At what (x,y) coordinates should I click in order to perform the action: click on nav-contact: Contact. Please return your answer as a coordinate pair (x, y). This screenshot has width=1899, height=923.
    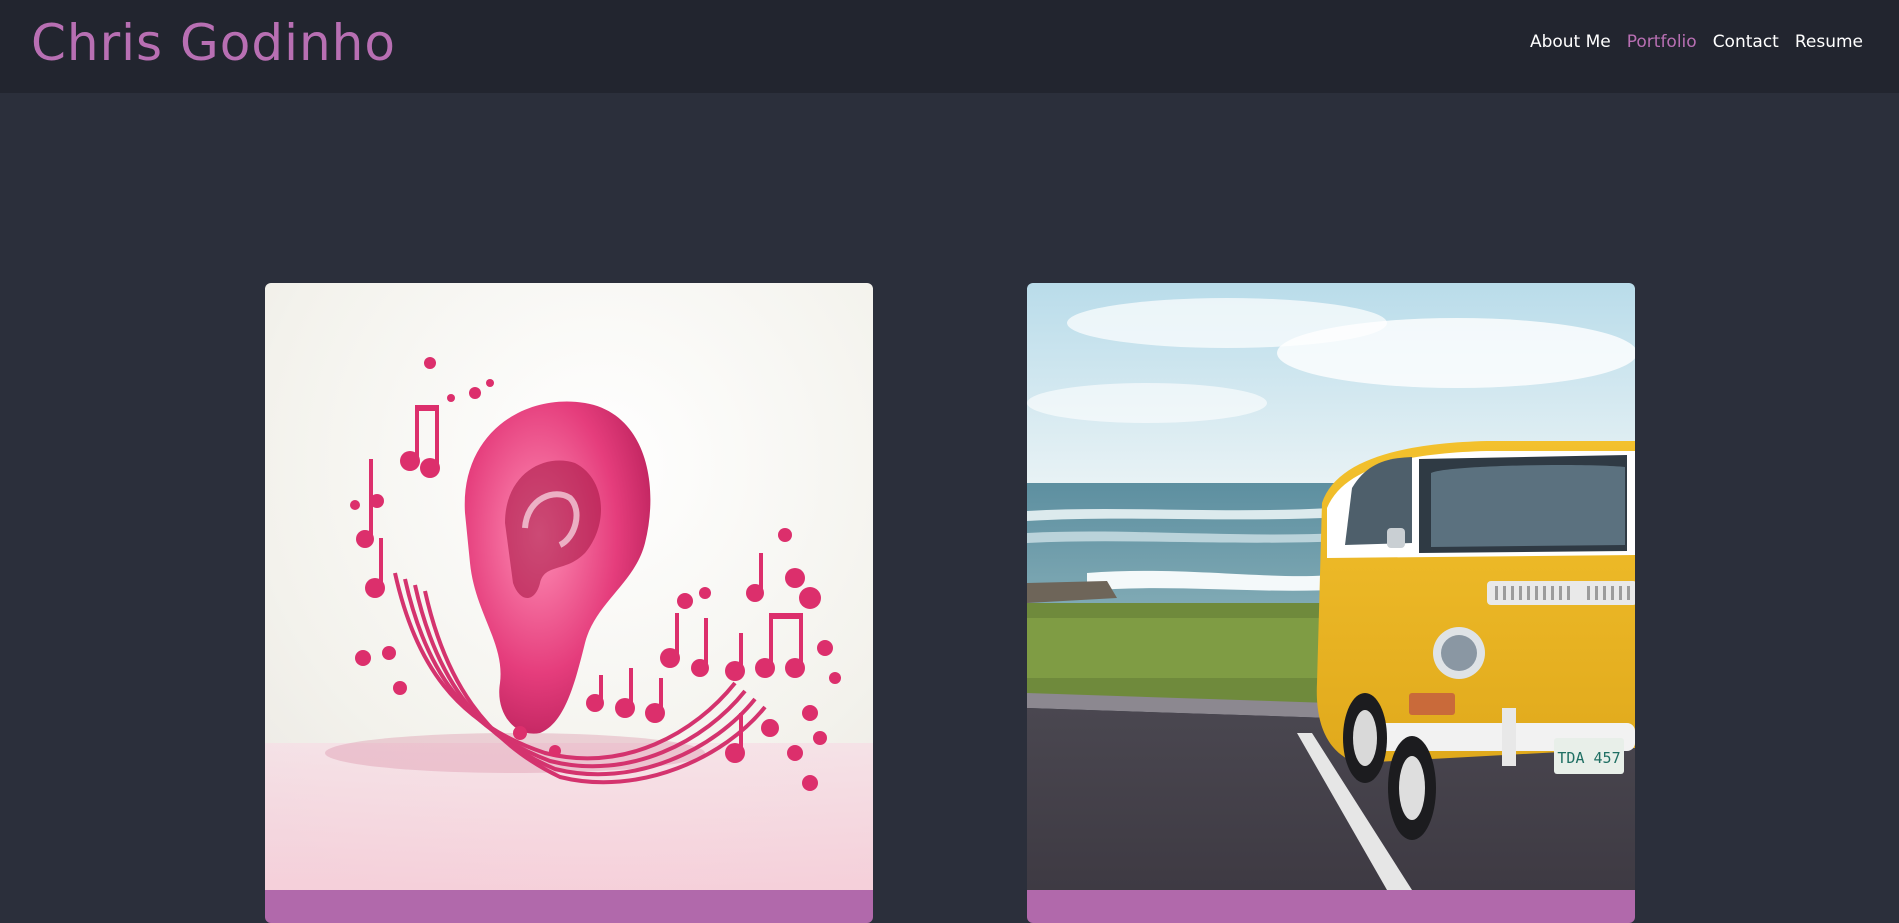
    Looking at the image, I should click on (1746, 42).